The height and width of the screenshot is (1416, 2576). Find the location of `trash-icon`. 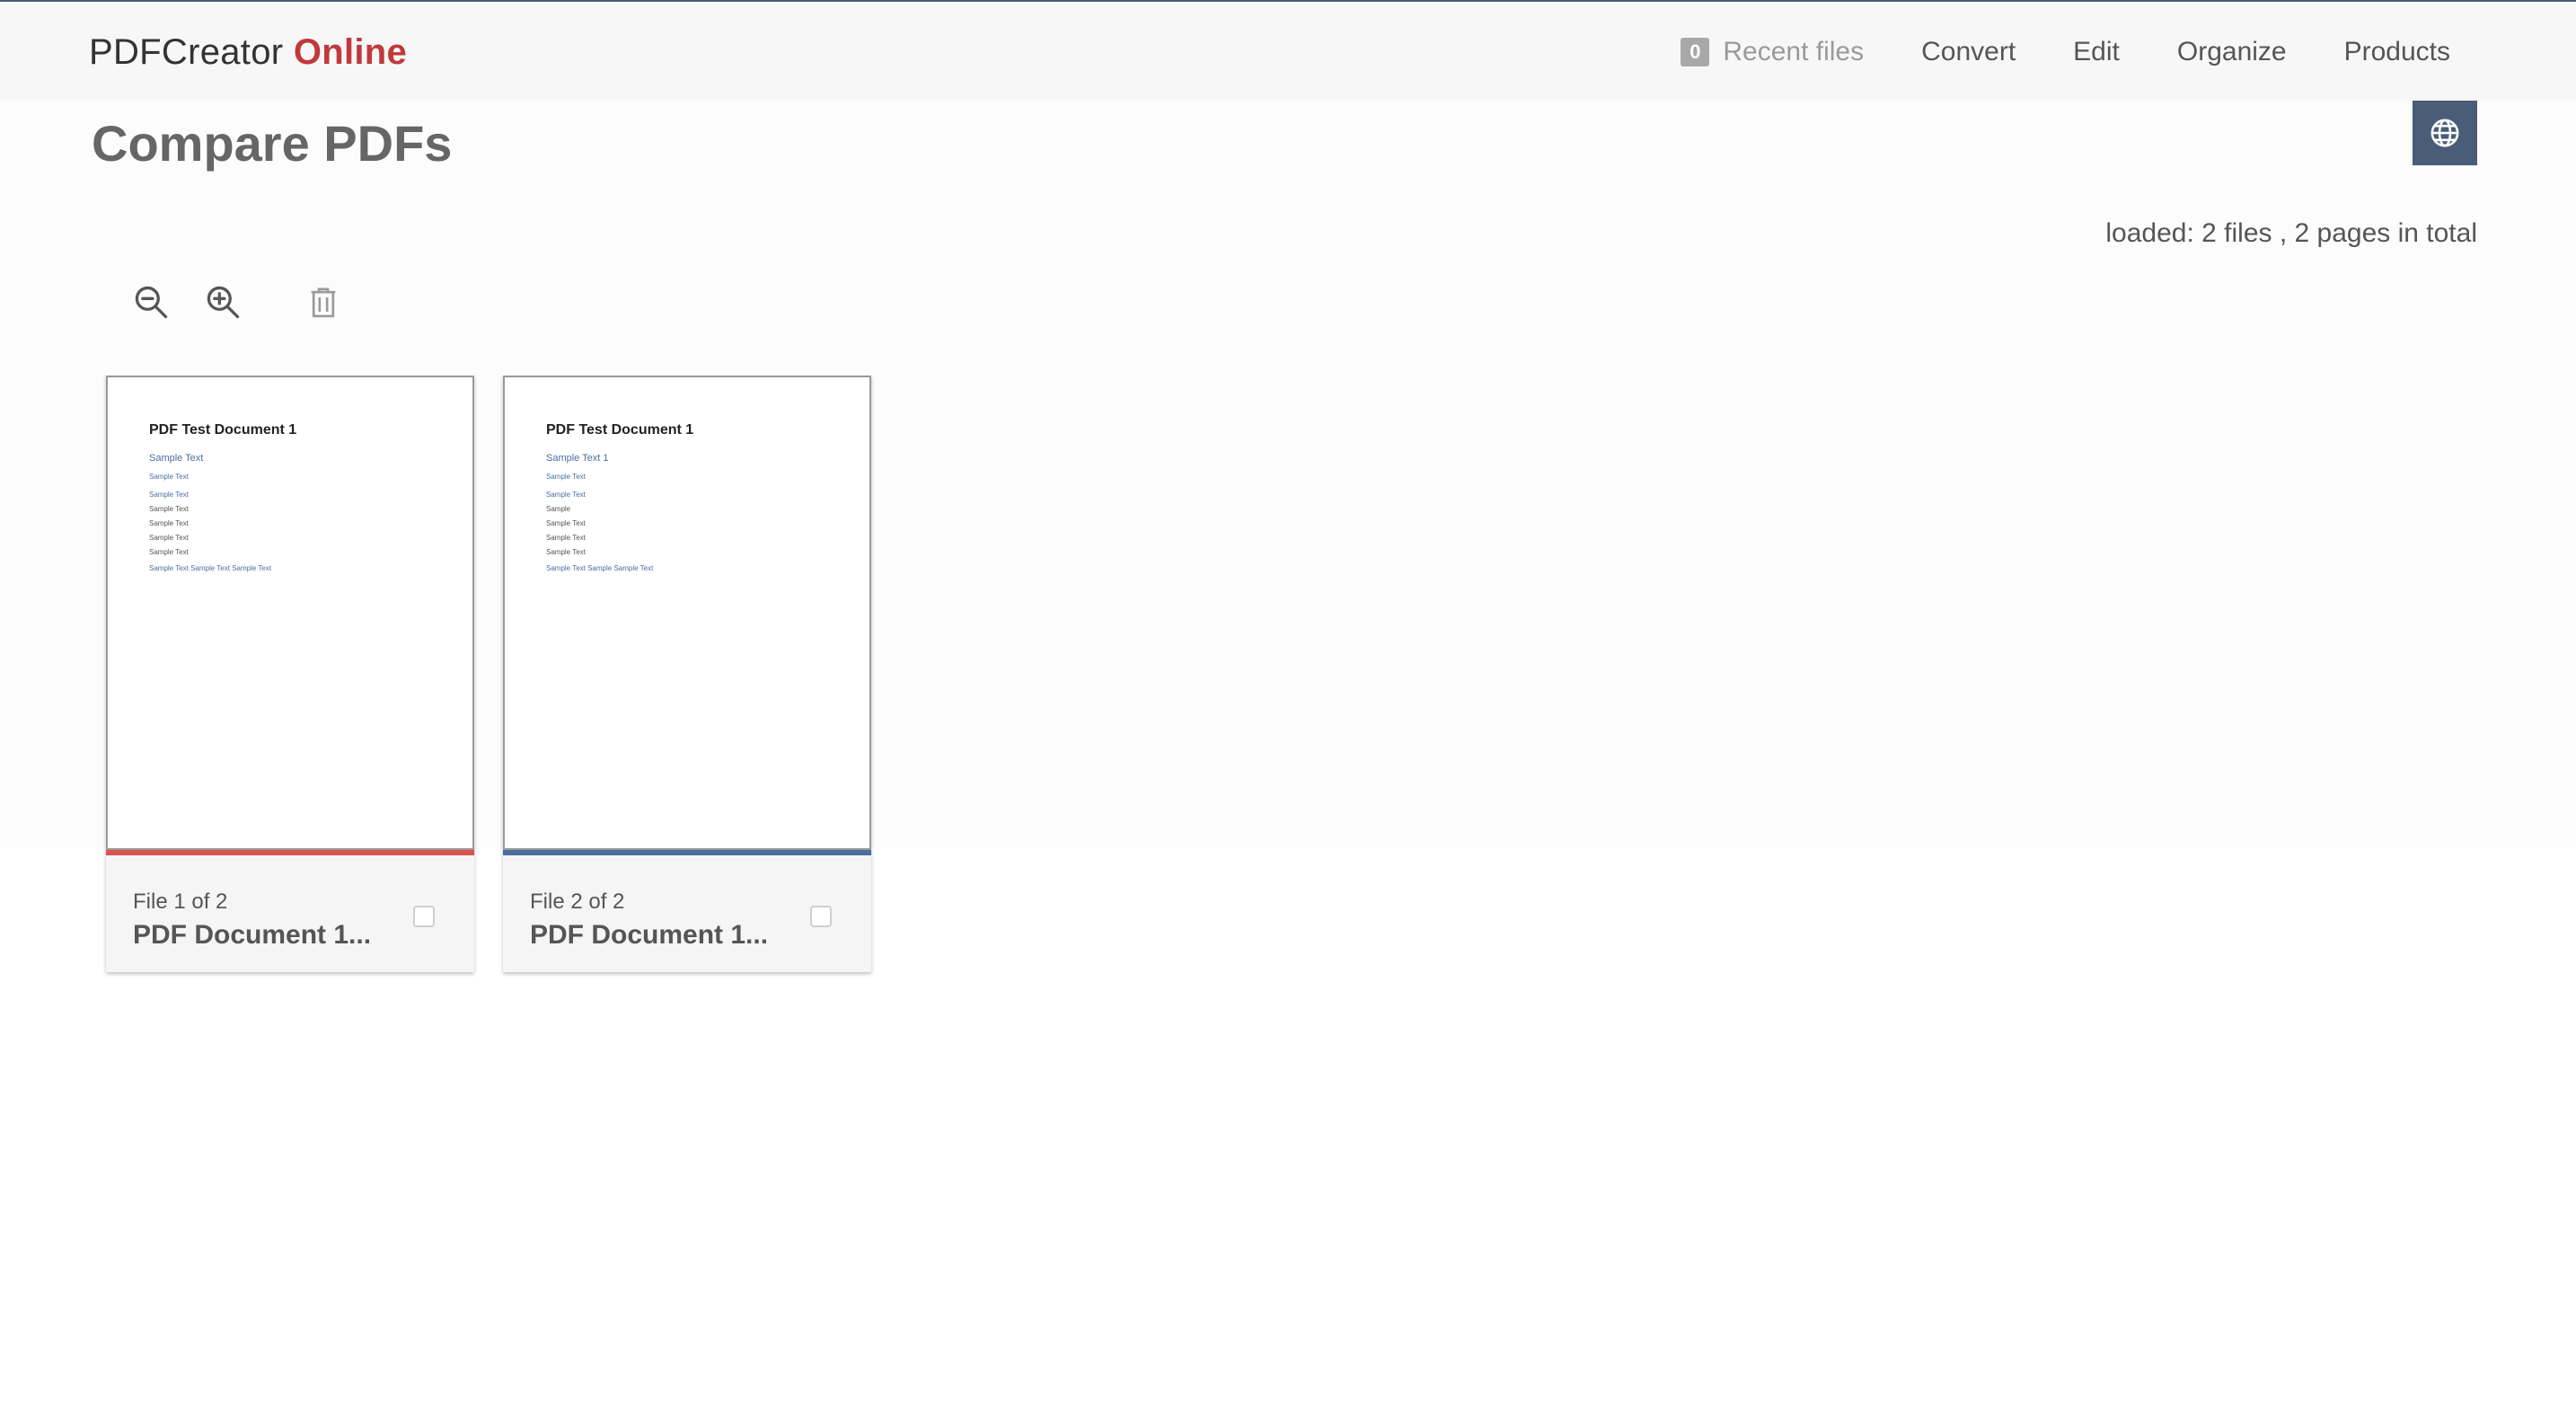

trash-icon is located at coordinates (323, 302).